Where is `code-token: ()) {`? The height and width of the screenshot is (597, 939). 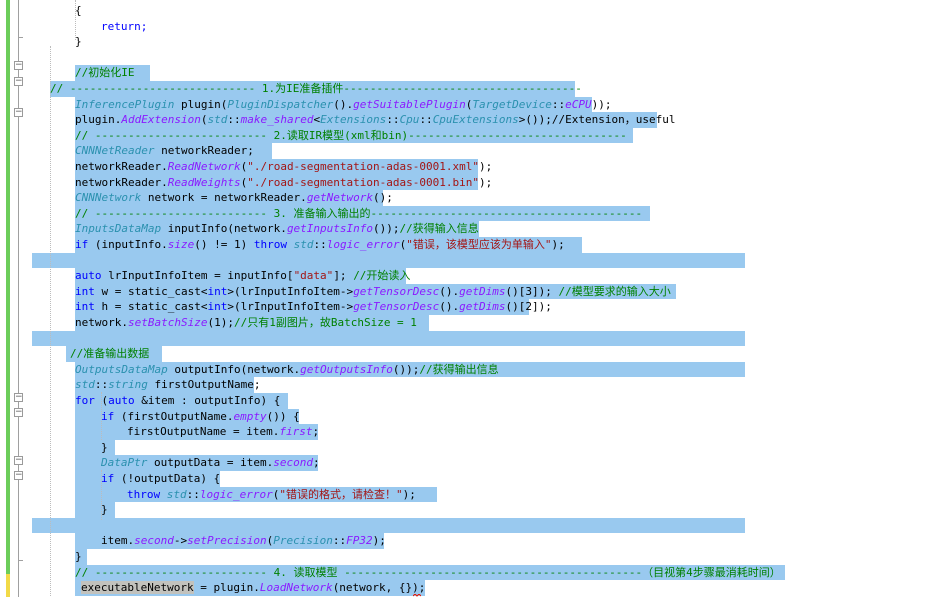 code-token: ()) { is located at coordinates (283, 416).